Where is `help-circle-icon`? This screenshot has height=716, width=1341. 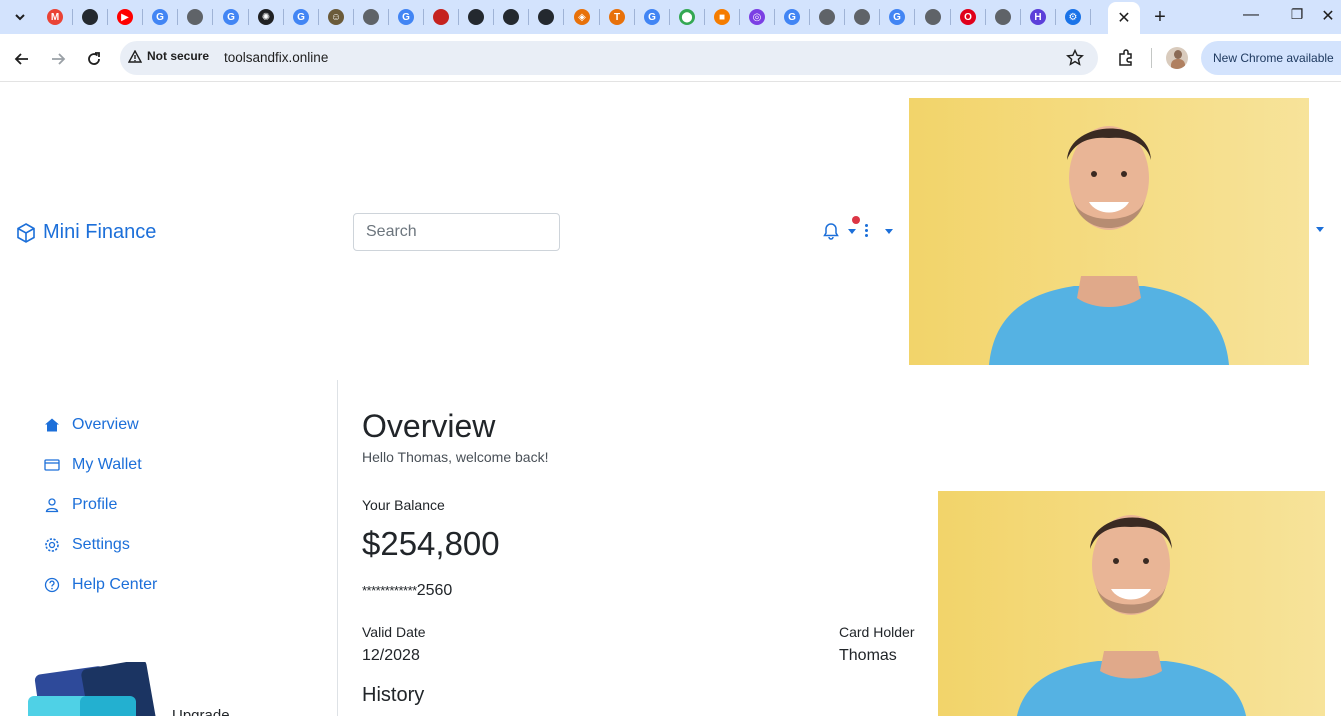
help-circle-icon is located at coordinates (52, 585).